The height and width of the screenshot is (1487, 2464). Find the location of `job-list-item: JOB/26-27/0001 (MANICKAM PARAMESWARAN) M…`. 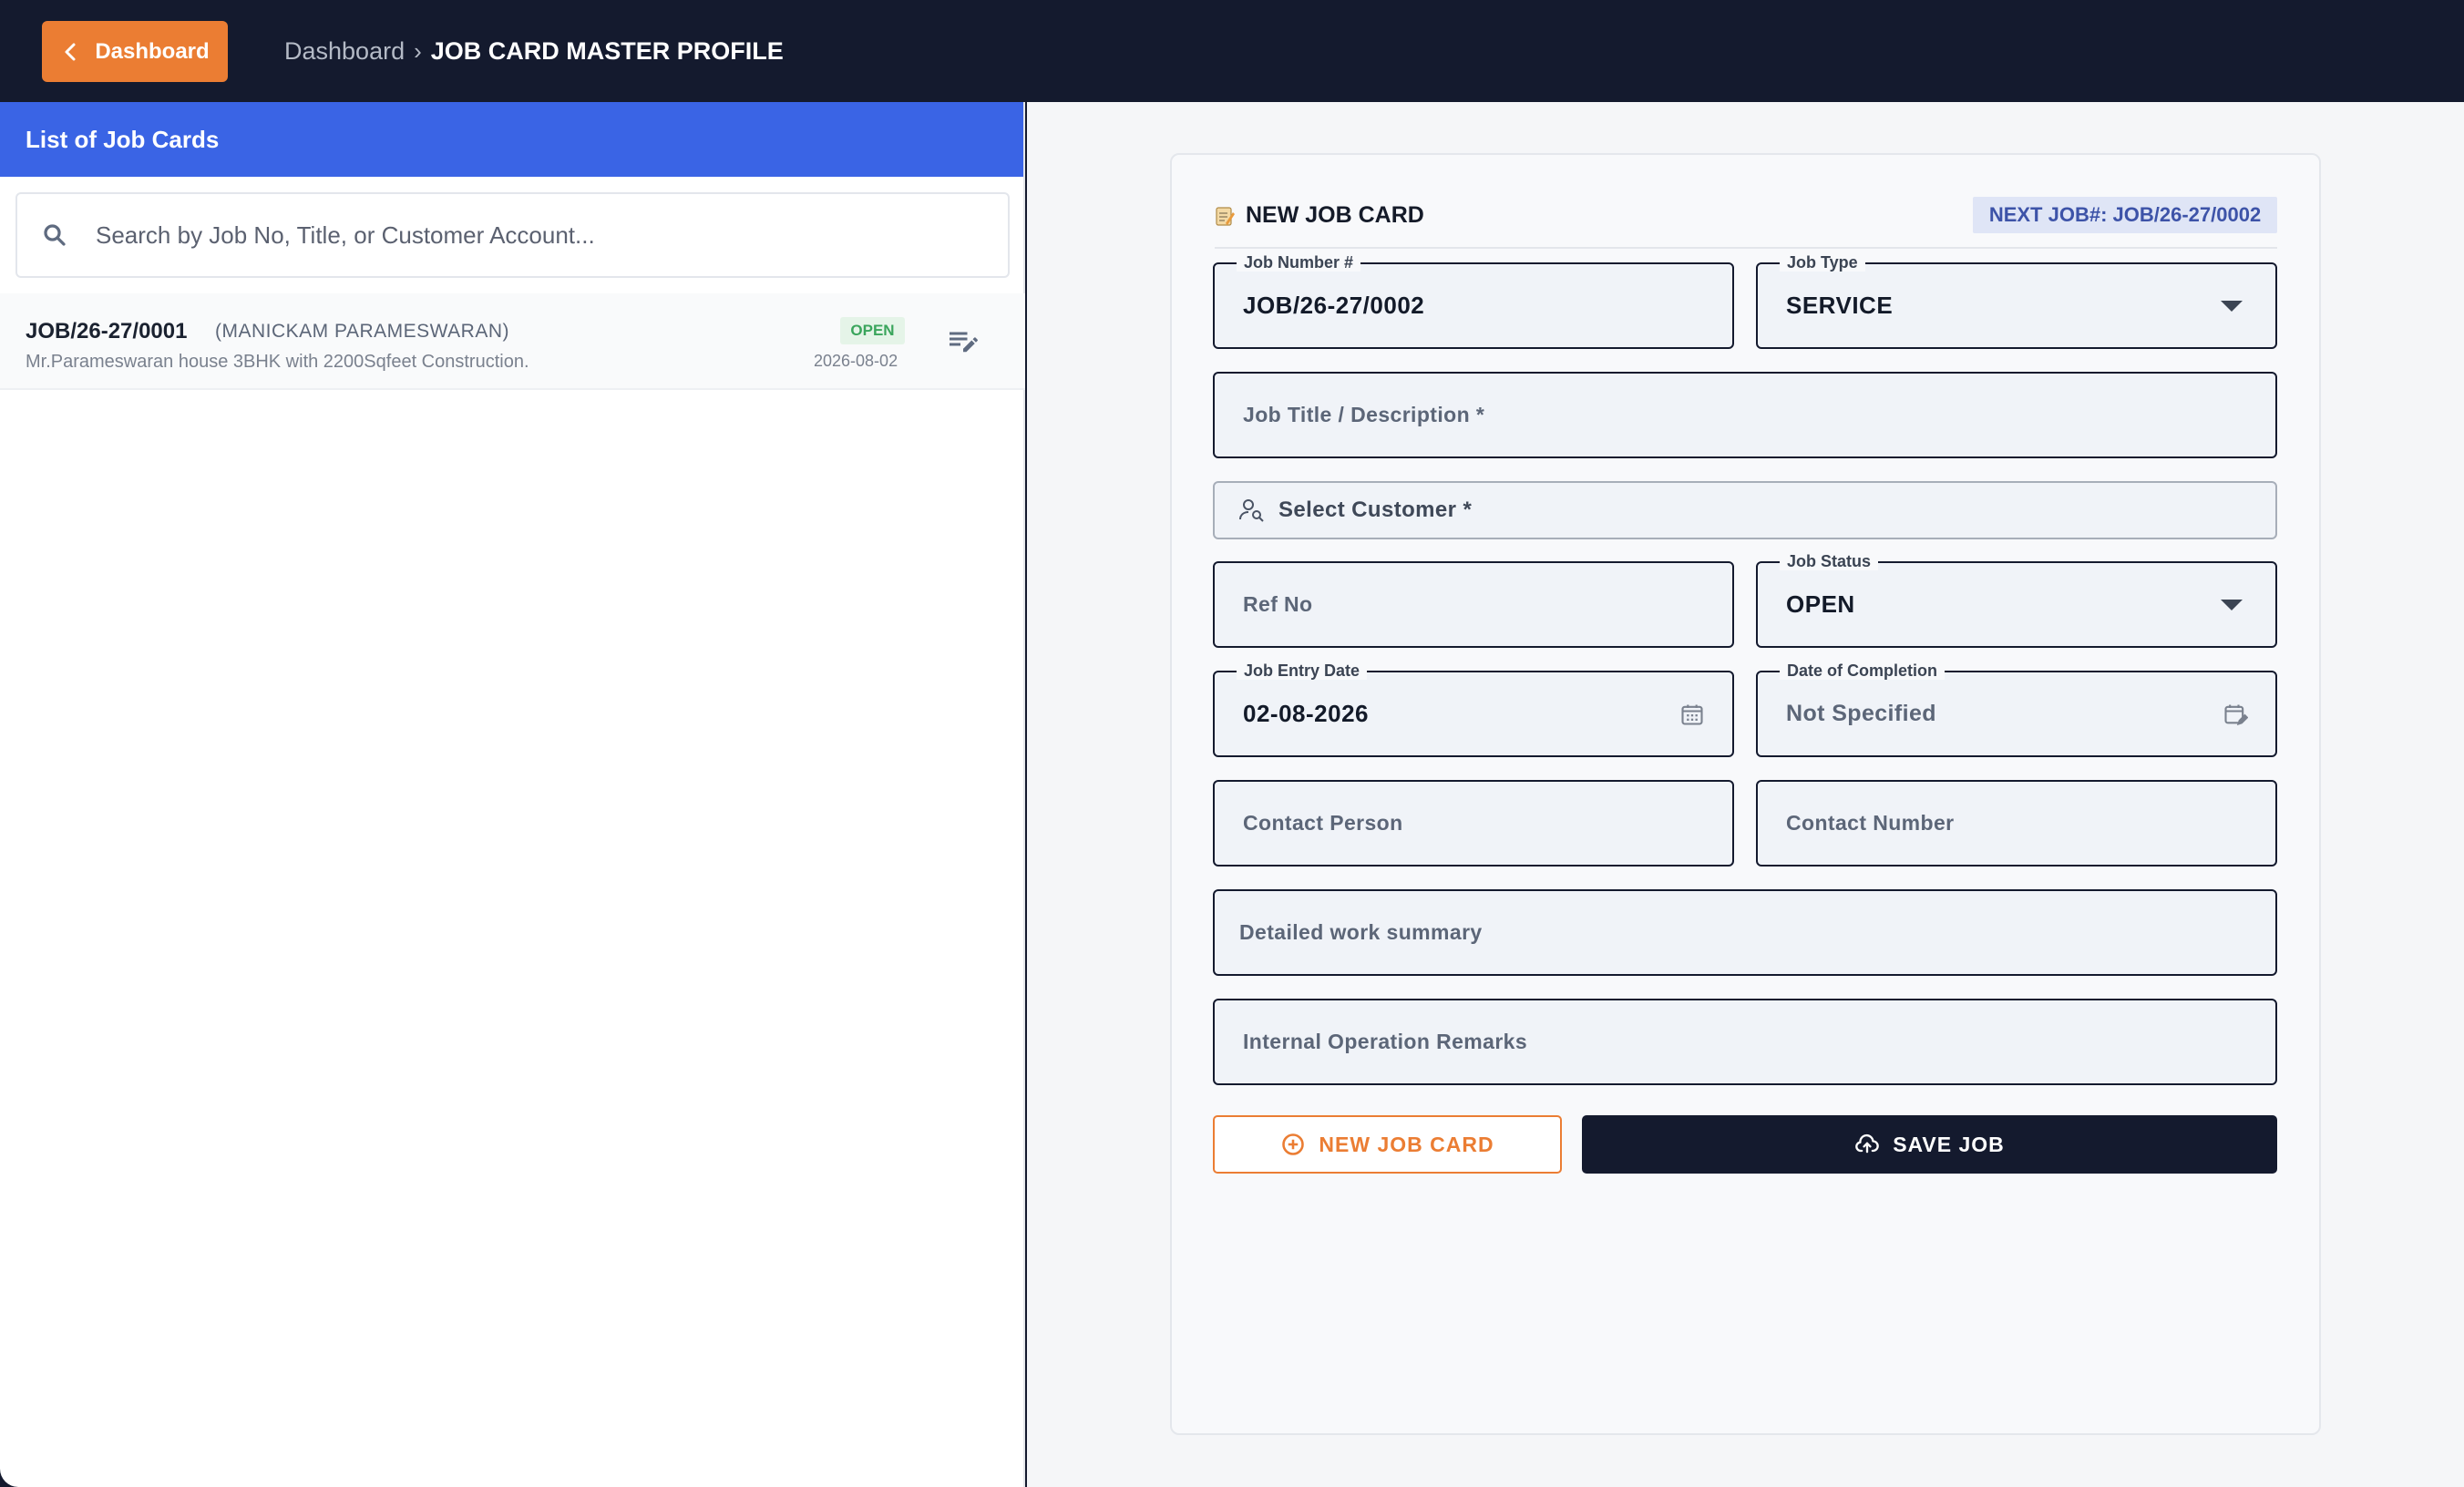

job-list-item: JOB/26-27/0001 (MANICKAM PARAMESWARAN) M… is located at coordinates (512, 341).